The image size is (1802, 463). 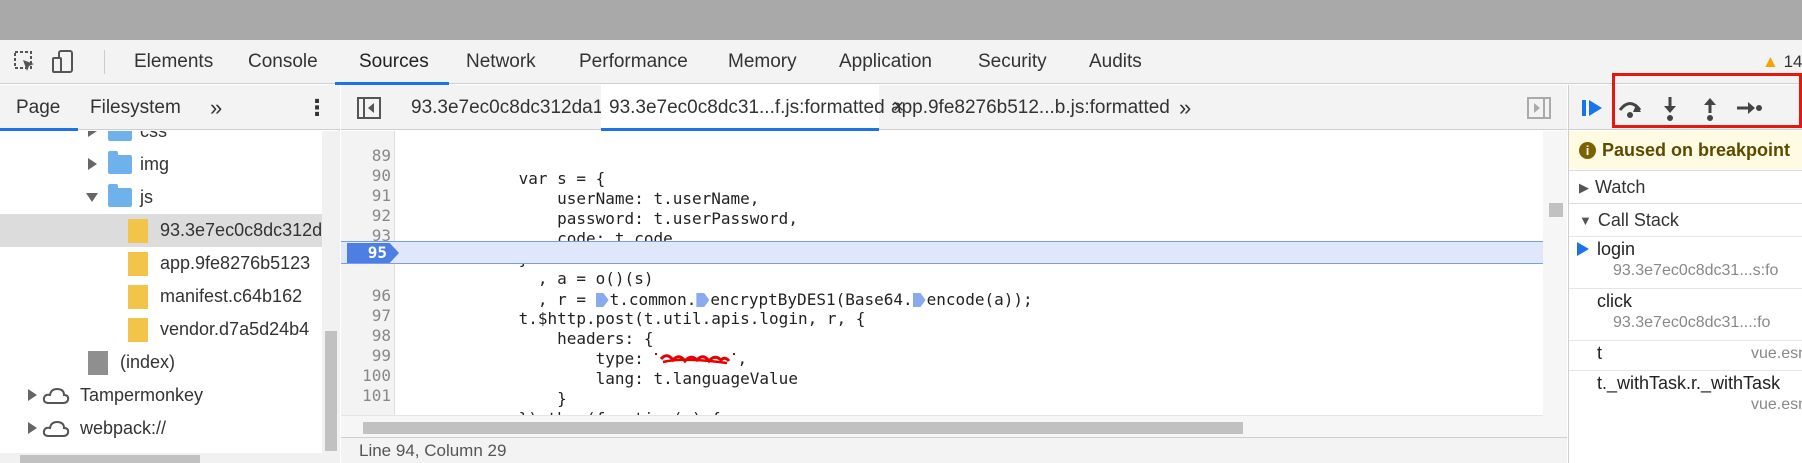 What do you see at coordinates (1782, 62) in the screenshot?
I see `warnings-counter: ▲ 14` at bounding box center [1782, 62].